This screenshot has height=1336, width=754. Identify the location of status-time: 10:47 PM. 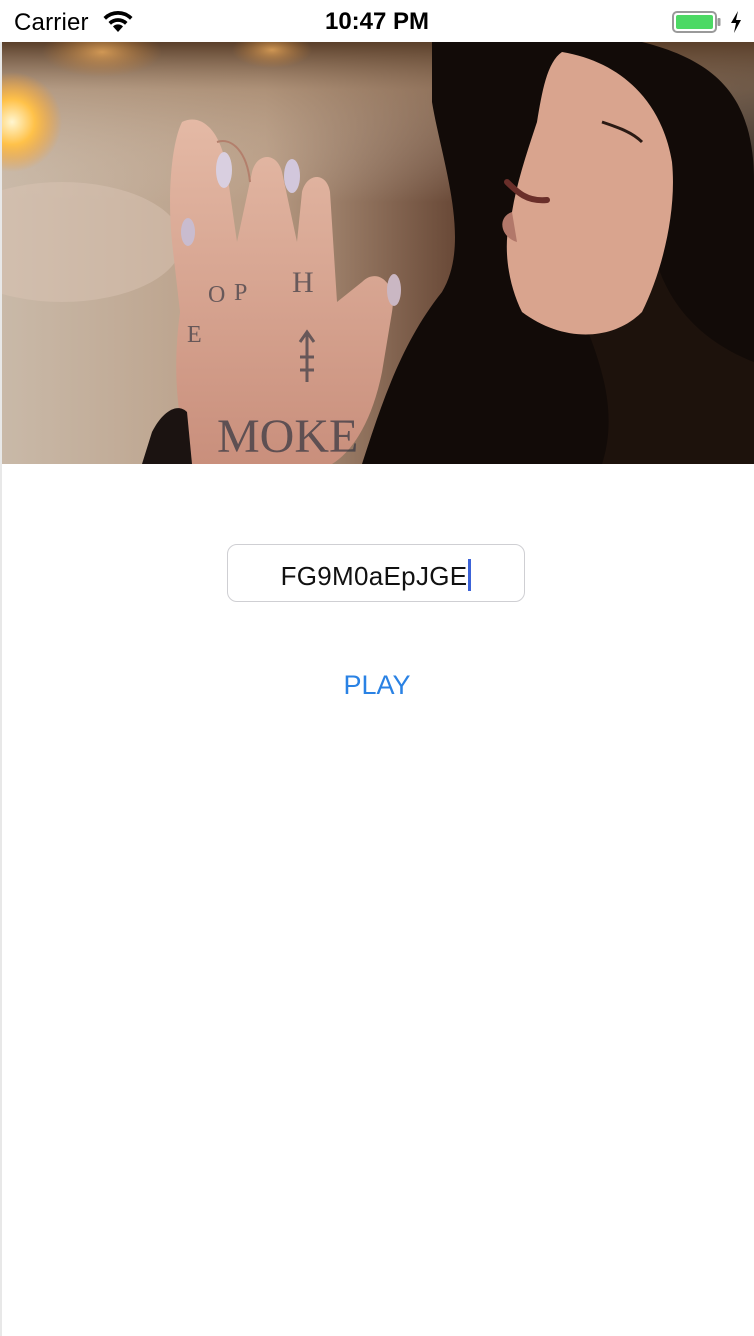
(377, 21).